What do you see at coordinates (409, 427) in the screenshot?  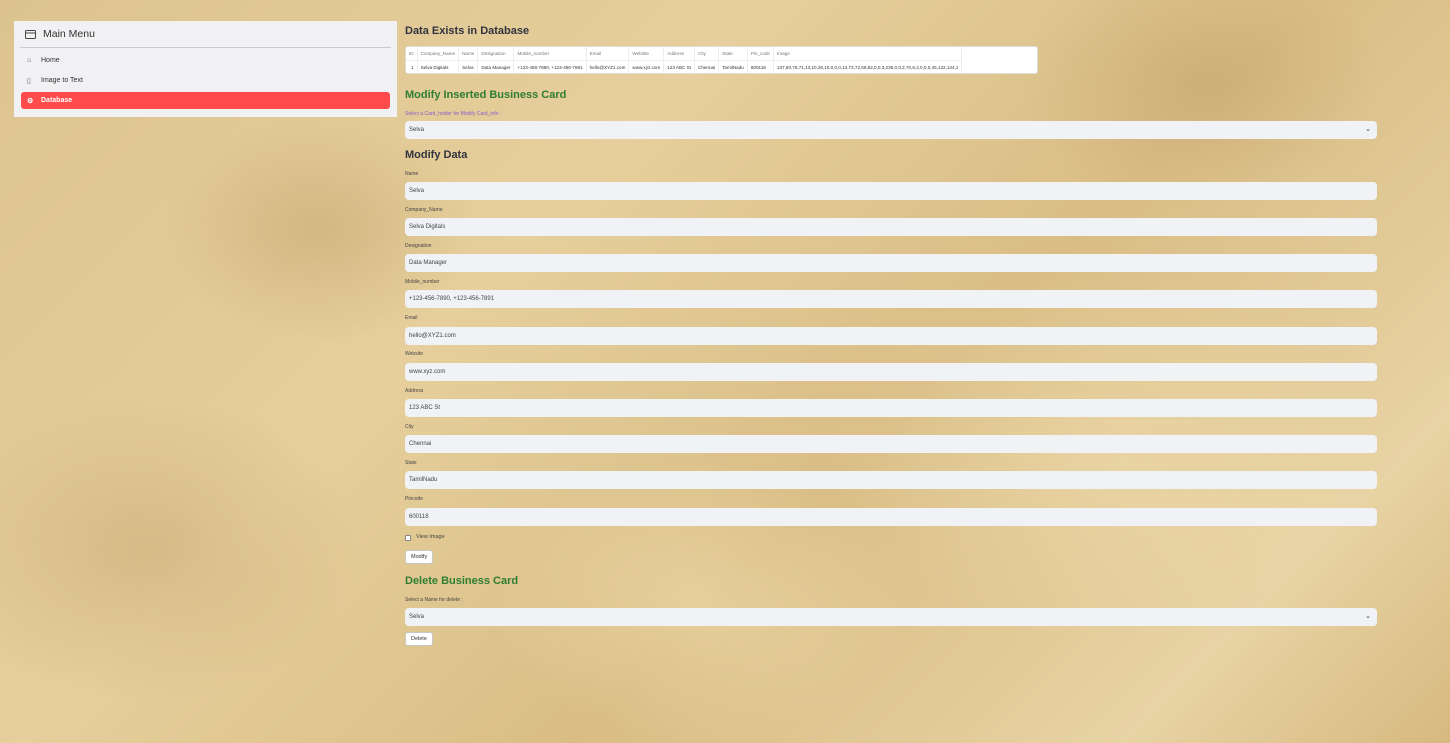 I see `city-label: City` at bounding box center [409, 427].